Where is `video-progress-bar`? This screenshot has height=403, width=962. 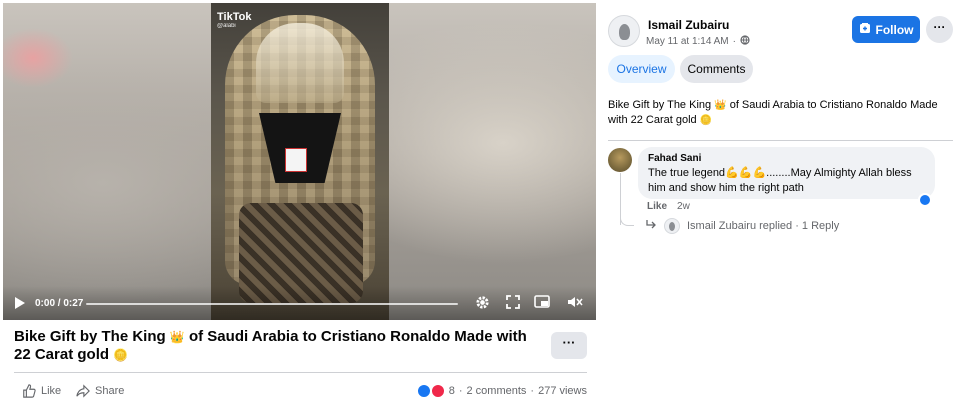
video-progress-bar is located at coordinates (272, 304).